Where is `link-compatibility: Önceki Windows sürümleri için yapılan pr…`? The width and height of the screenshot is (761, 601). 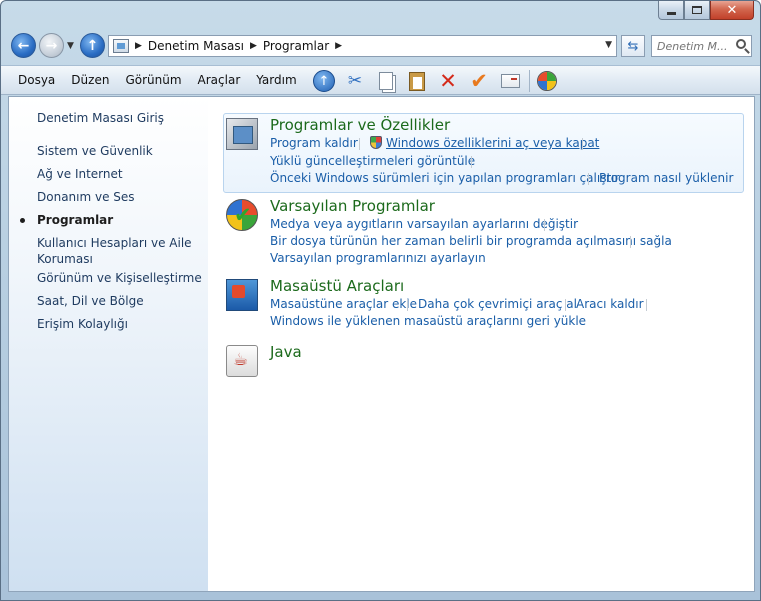
link-compatibility: Önceki Windows sürümleri için yapılan pr… is located at coordinates (444, 178).